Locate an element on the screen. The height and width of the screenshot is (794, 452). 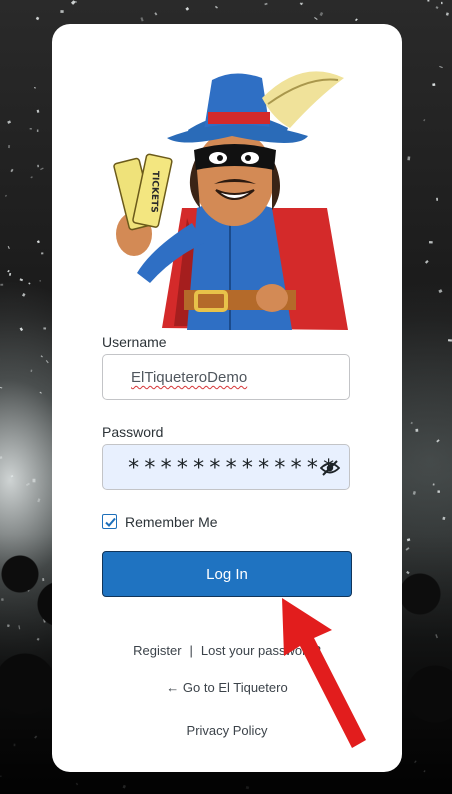
lost-password-link: Lost your password? is located at coordinates (261, 650).